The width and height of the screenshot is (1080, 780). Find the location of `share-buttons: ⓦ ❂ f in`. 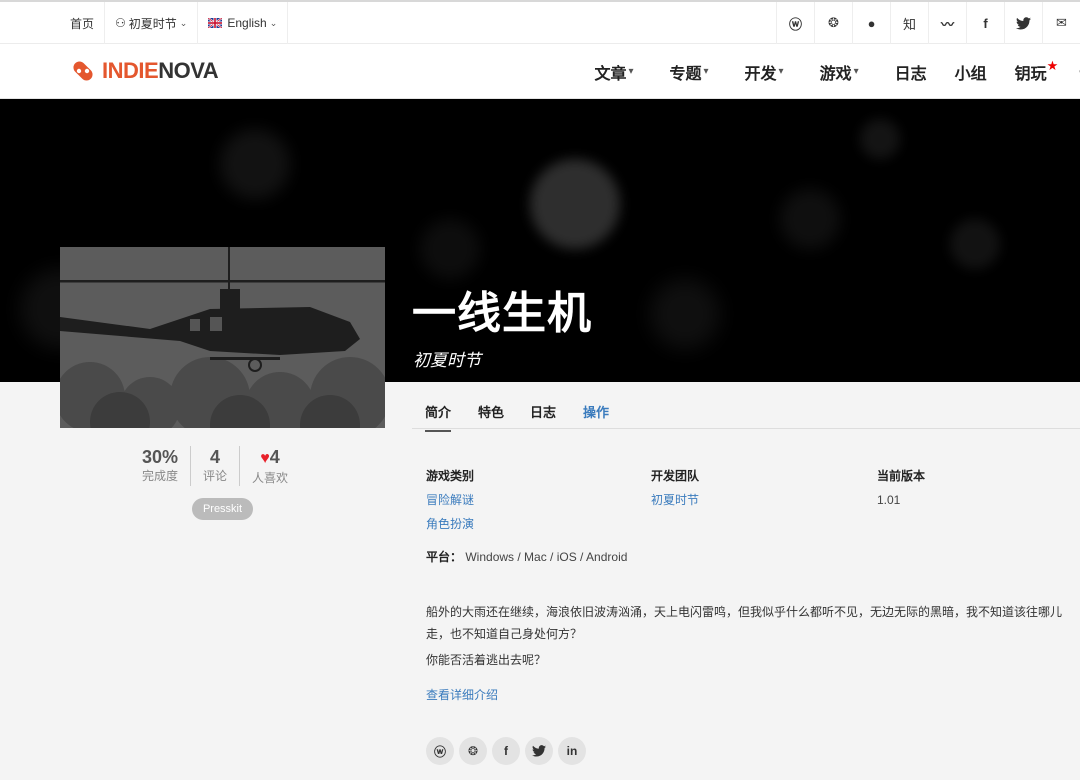

share-buttons: ⓦ ❂ f in is located at coordinates (508, 751).